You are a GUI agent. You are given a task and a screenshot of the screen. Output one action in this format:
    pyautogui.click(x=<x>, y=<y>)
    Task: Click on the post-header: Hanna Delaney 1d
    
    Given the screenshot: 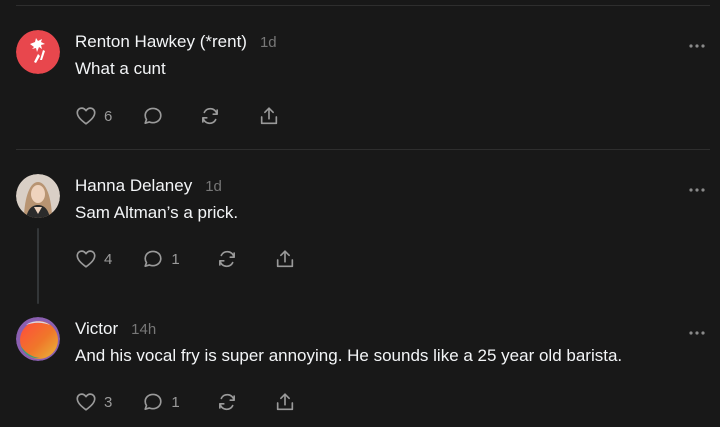 What is the action you would take?
    pyautogui.click(x=148, y=187)
    